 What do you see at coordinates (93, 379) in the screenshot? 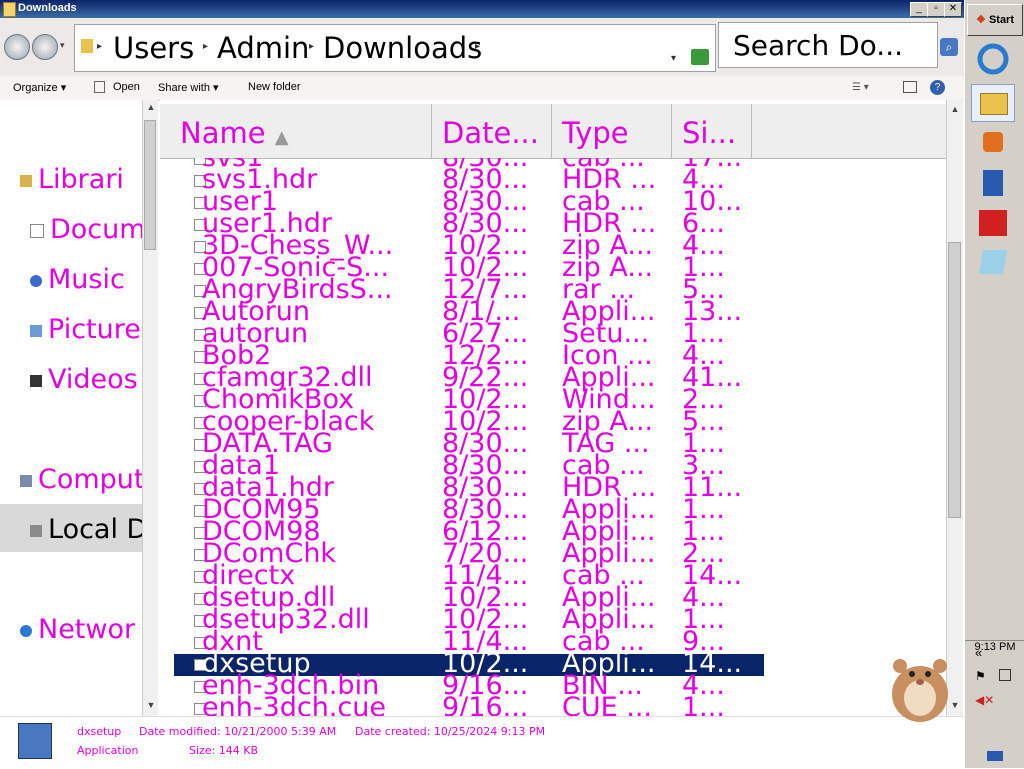
I see `nav-videos-label: Videos` at bounding box center [93, 379].